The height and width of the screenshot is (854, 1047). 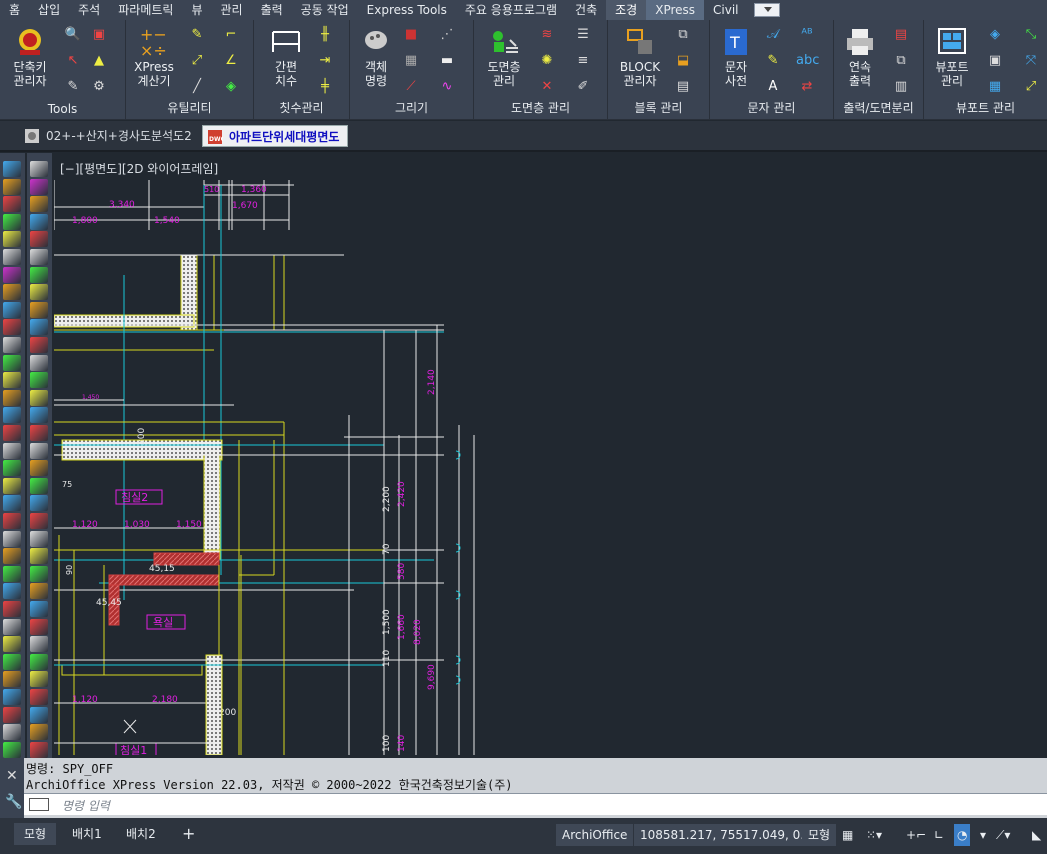 What do you see at coordinates (1031, 61) in the screenshot?
I see `vp-move-icon: ⤧` at bounding box center [1031, 61].